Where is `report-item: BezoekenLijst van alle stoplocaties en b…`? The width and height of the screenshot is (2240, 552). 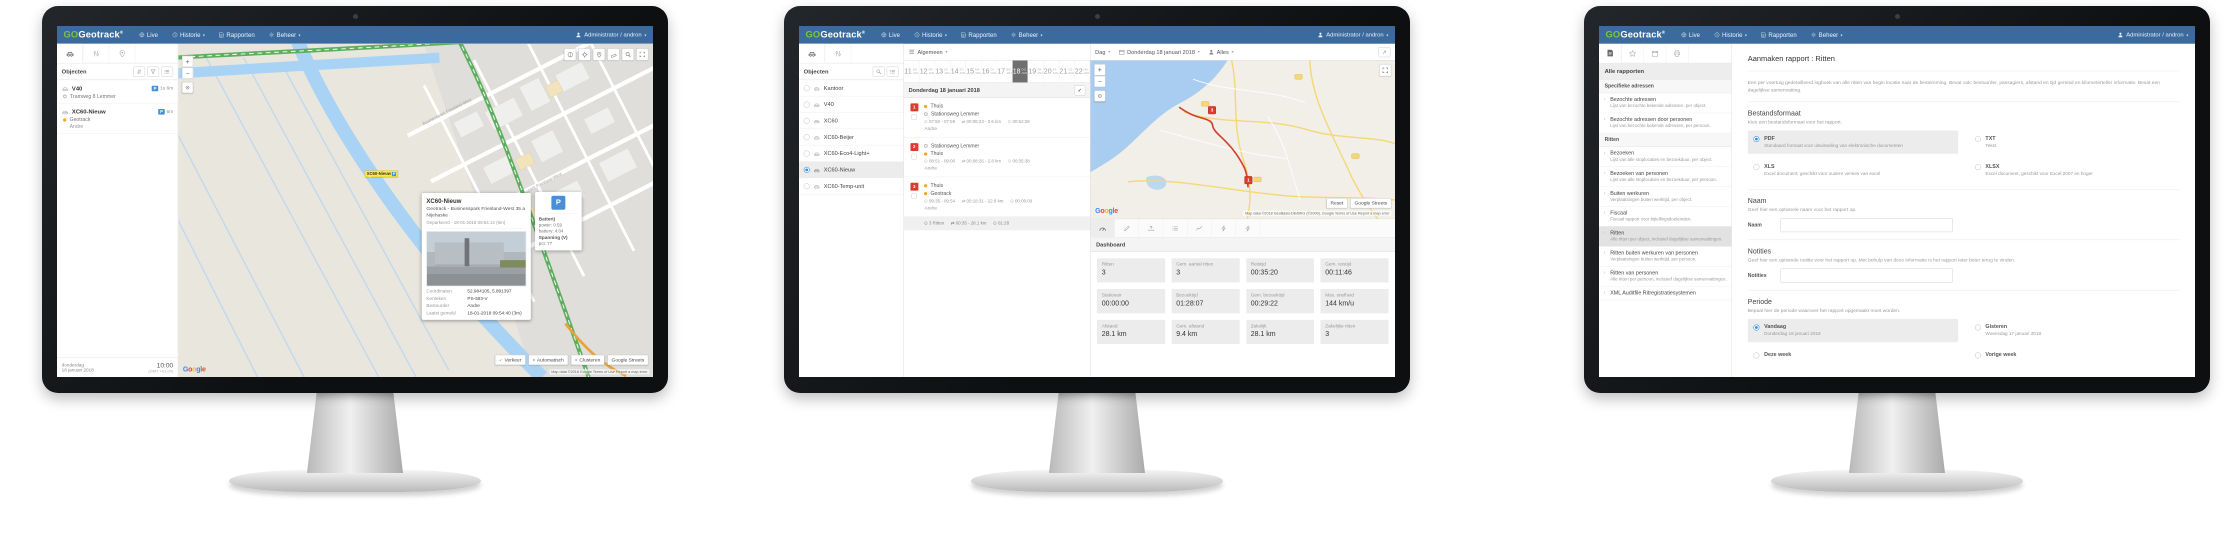
report-item: BezoekenLijst van alle stoplocaties en b… is located at coordinates (1665, 157).